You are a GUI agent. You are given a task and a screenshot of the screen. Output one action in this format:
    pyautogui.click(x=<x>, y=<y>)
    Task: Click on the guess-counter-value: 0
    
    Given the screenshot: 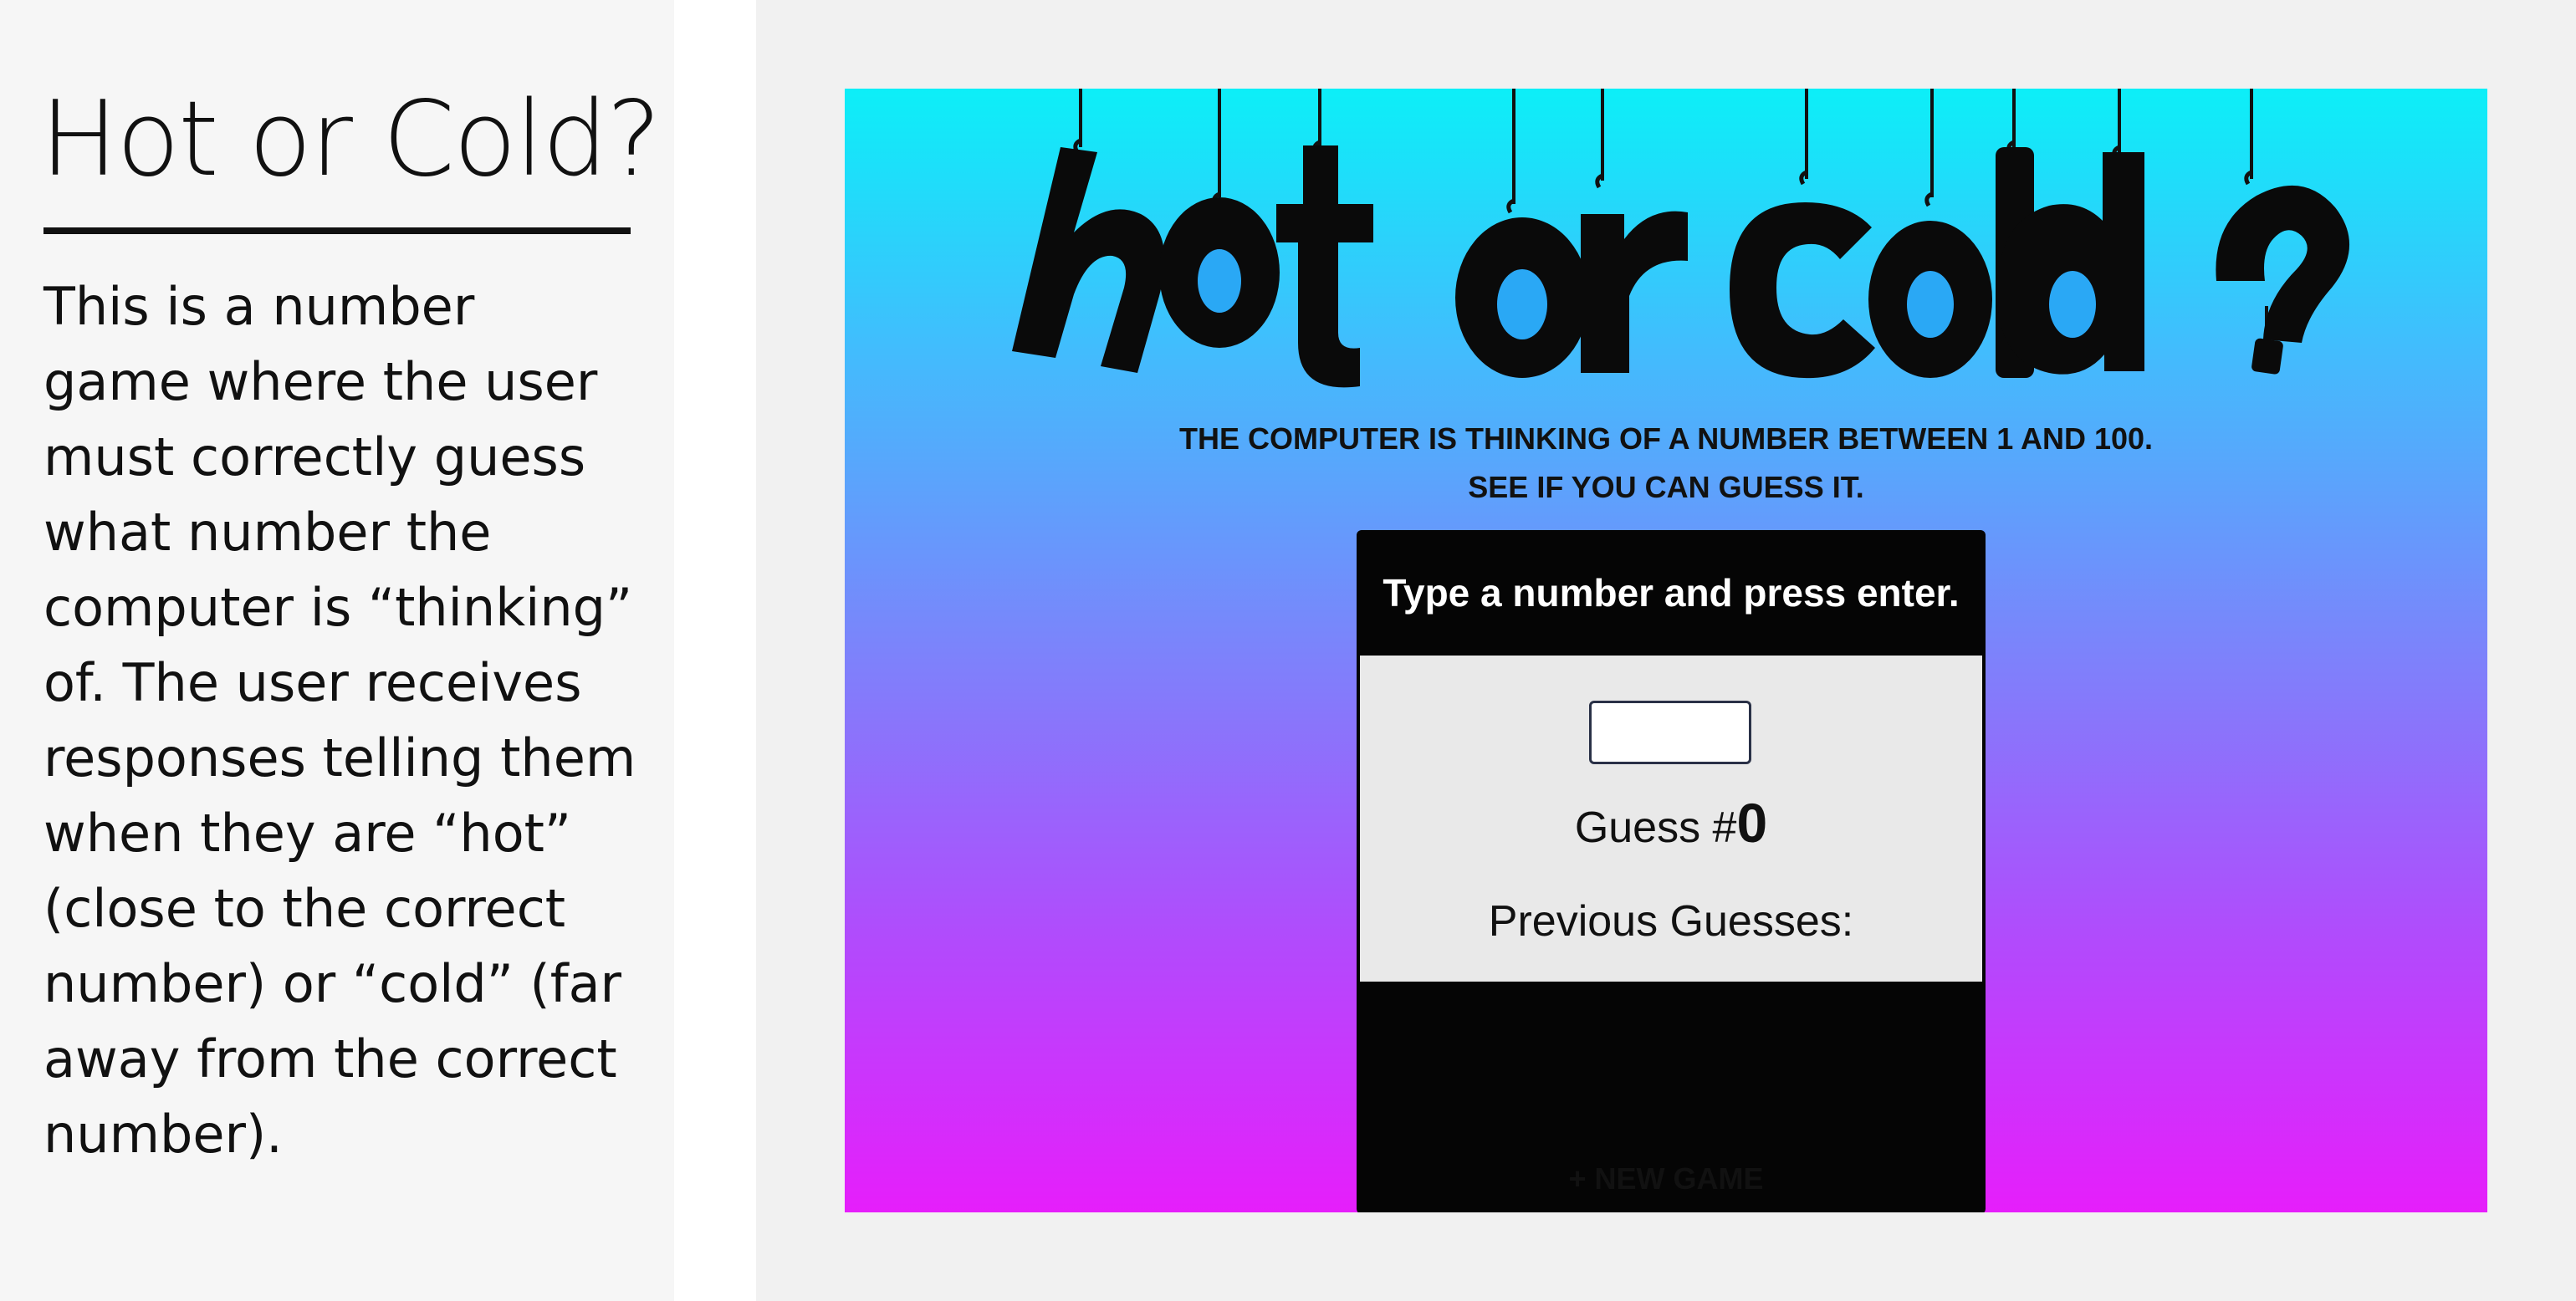 What is the action you would take?
    pyautogui.click(x=1752, y=823)
    